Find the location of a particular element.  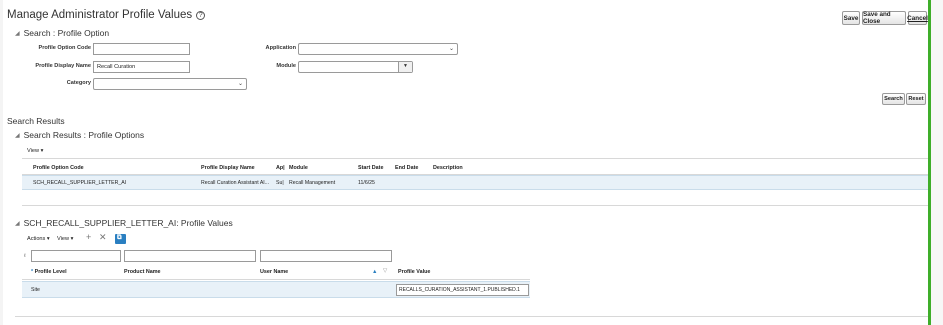

cell-start-date: 11/6/25 is located at coordinates (366, 183).